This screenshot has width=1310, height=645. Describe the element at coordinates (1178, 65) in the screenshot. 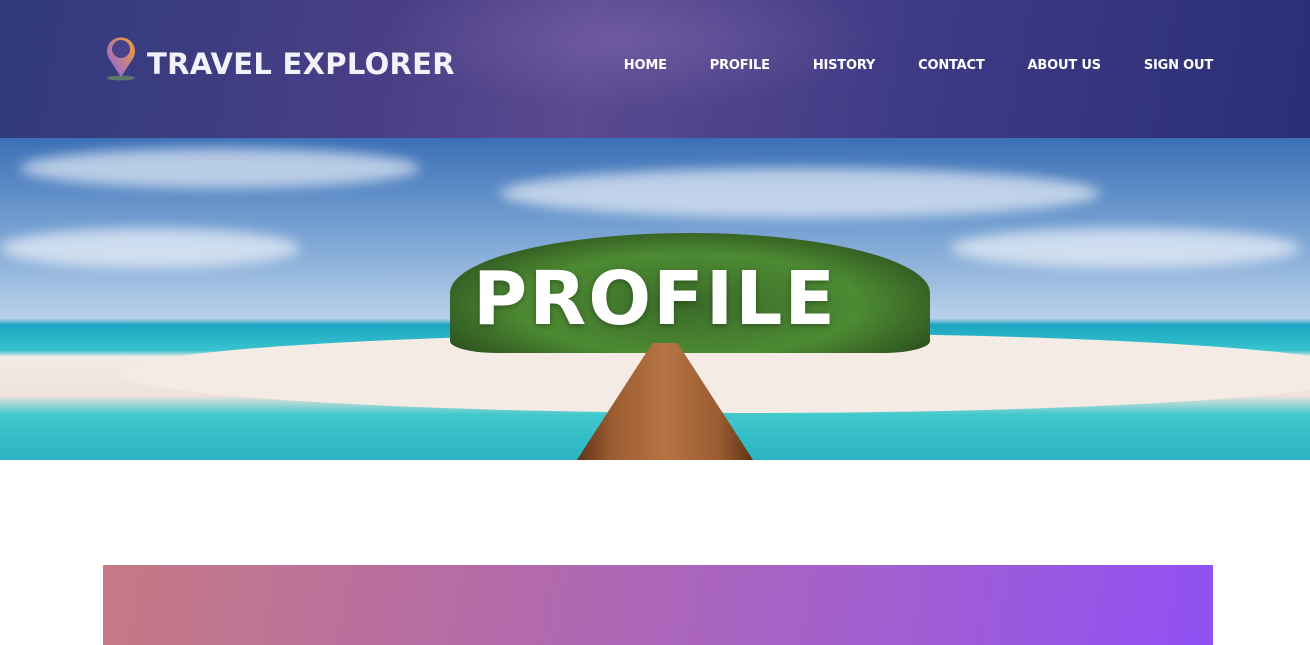

I see `nav-sign-out: SIGN OUT` at that location.